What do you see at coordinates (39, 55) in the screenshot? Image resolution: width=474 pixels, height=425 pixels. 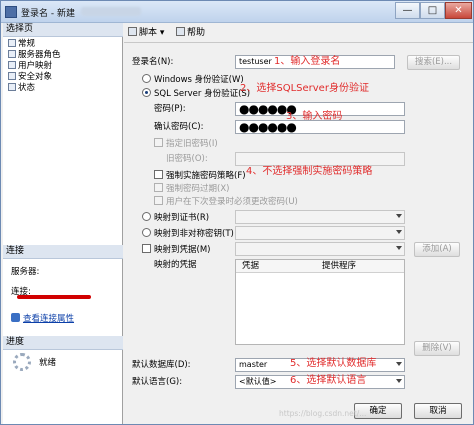 I see `page-label: 服务器角色` at bounding box center [39, 55].